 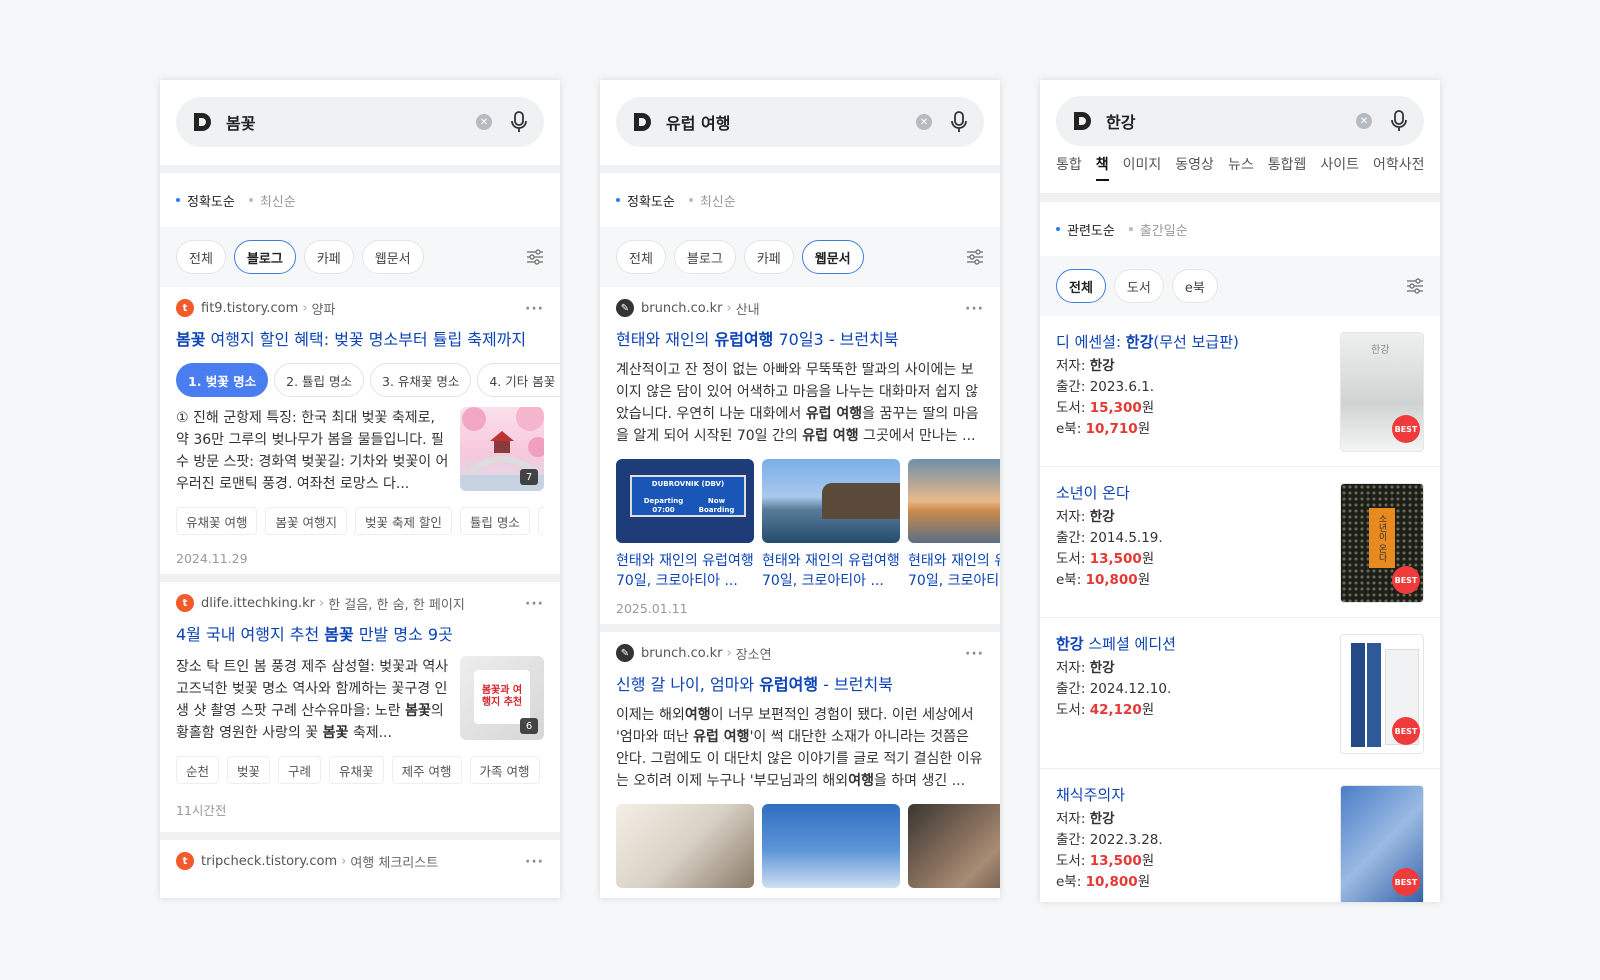 I want to click on site-name: 장소연, so click(x=753, y=655).